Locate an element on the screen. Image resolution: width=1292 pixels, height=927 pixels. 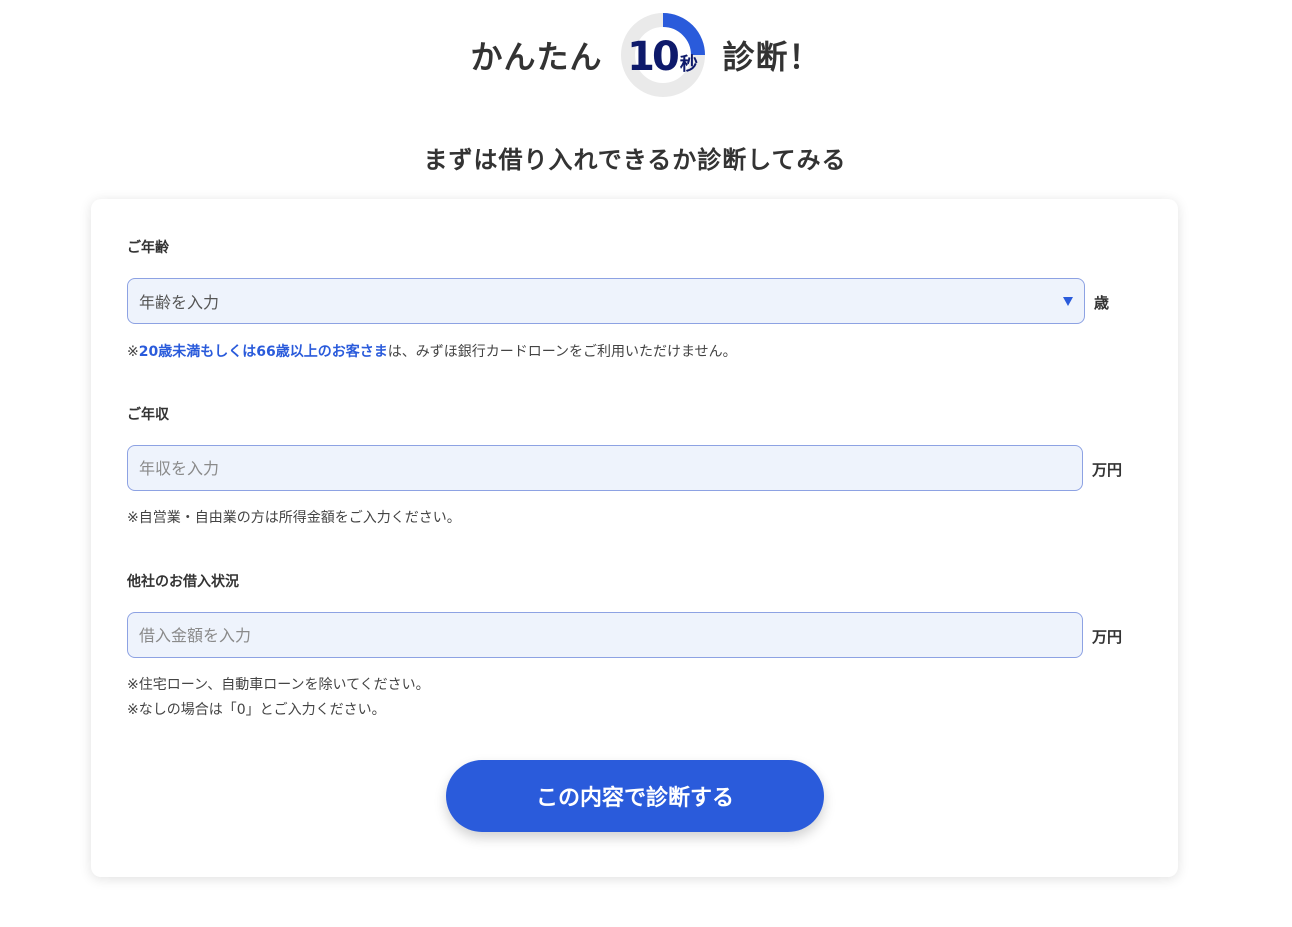
dropdown-arrow-icon is located at coordinates (1068, 301).